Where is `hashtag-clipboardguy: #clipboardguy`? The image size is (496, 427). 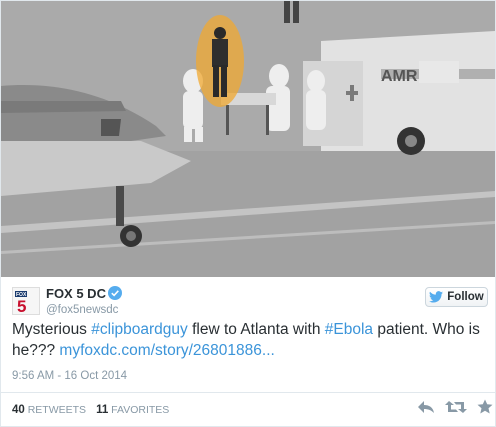 hashtag-clipboardguy: #clipboardguy is located at coordinates (139, 329).